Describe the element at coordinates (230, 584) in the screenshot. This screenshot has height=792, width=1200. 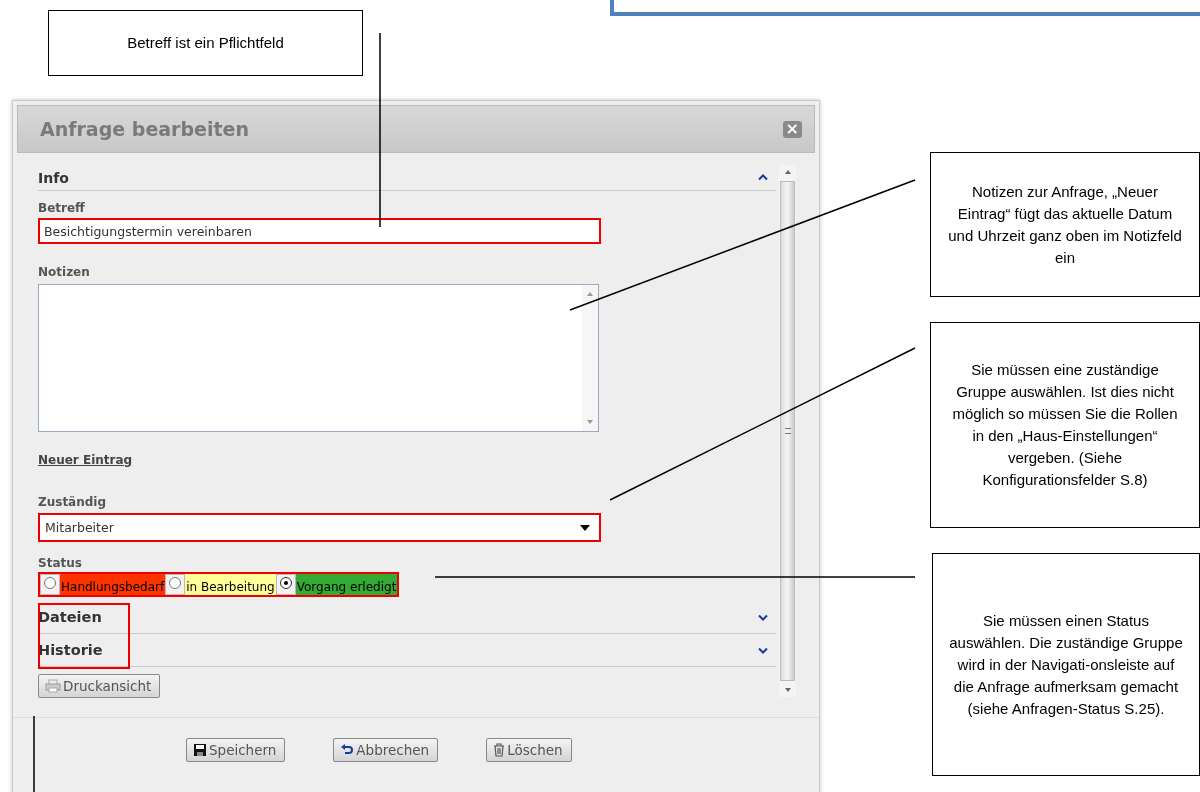
I see `status-option: in Bearbeitung` at that location.